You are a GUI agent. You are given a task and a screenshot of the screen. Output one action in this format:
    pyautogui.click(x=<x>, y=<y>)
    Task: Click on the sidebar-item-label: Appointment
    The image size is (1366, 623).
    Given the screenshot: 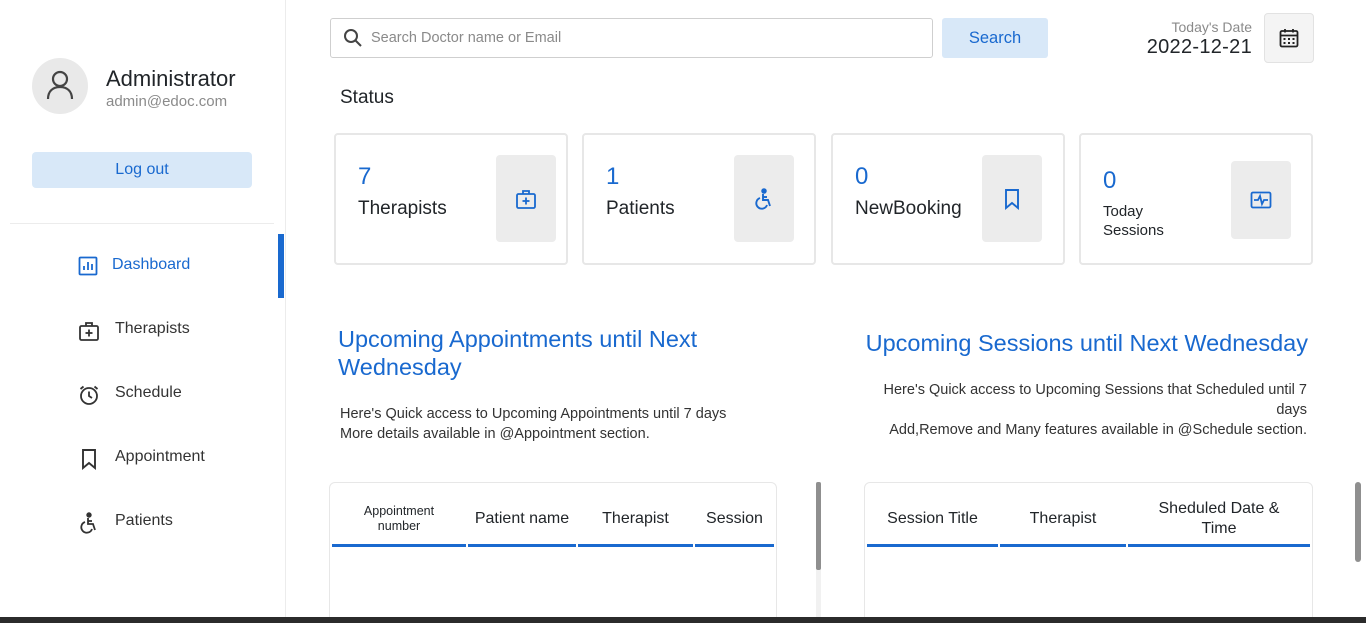 What is the action you would take?
    pyautogui.click(x=160, y=456)
    